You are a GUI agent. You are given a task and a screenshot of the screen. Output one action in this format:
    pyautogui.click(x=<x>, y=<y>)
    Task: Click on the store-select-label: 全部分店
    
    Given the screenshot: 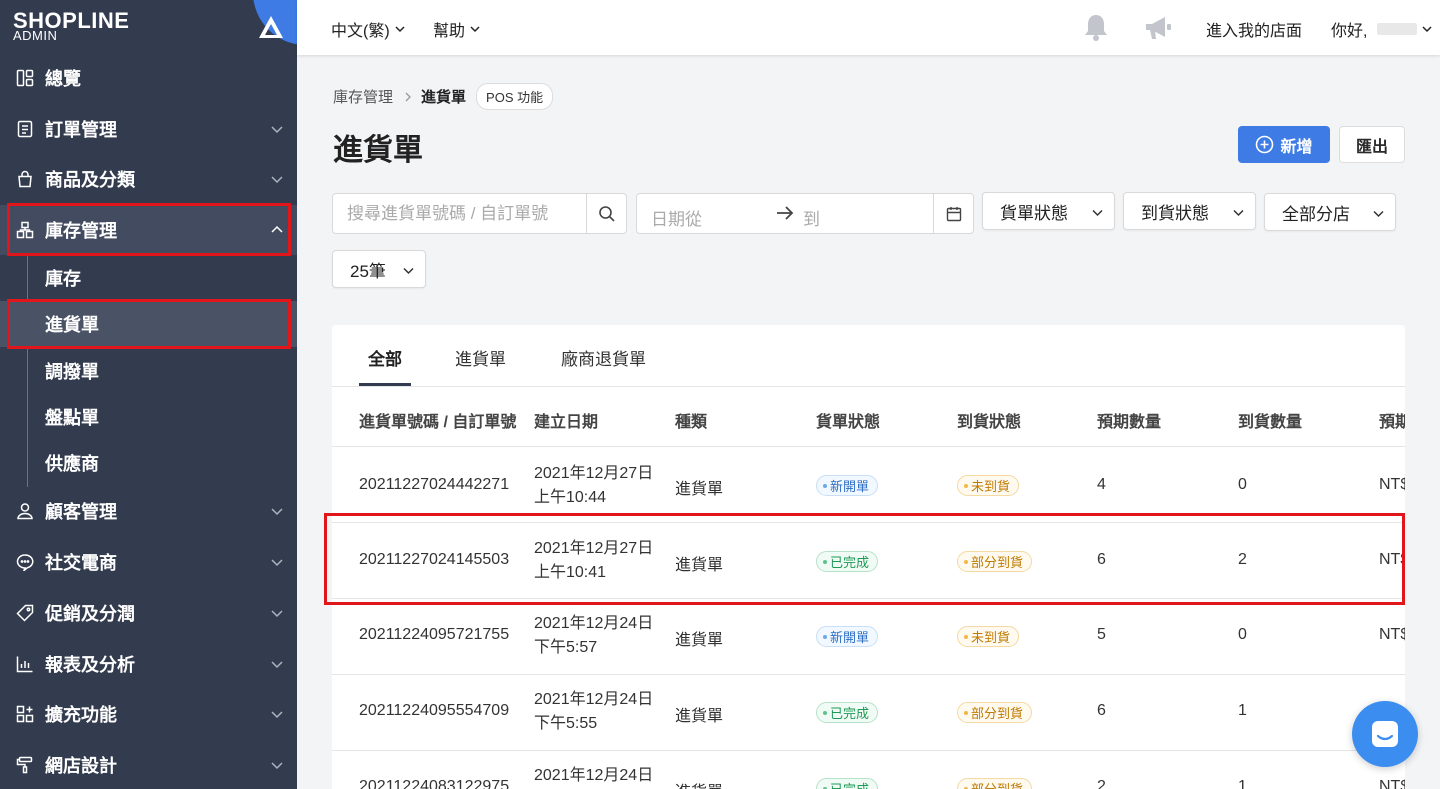 What is the action you would take?
    pyautogui.click(x=1316, y=214)
    